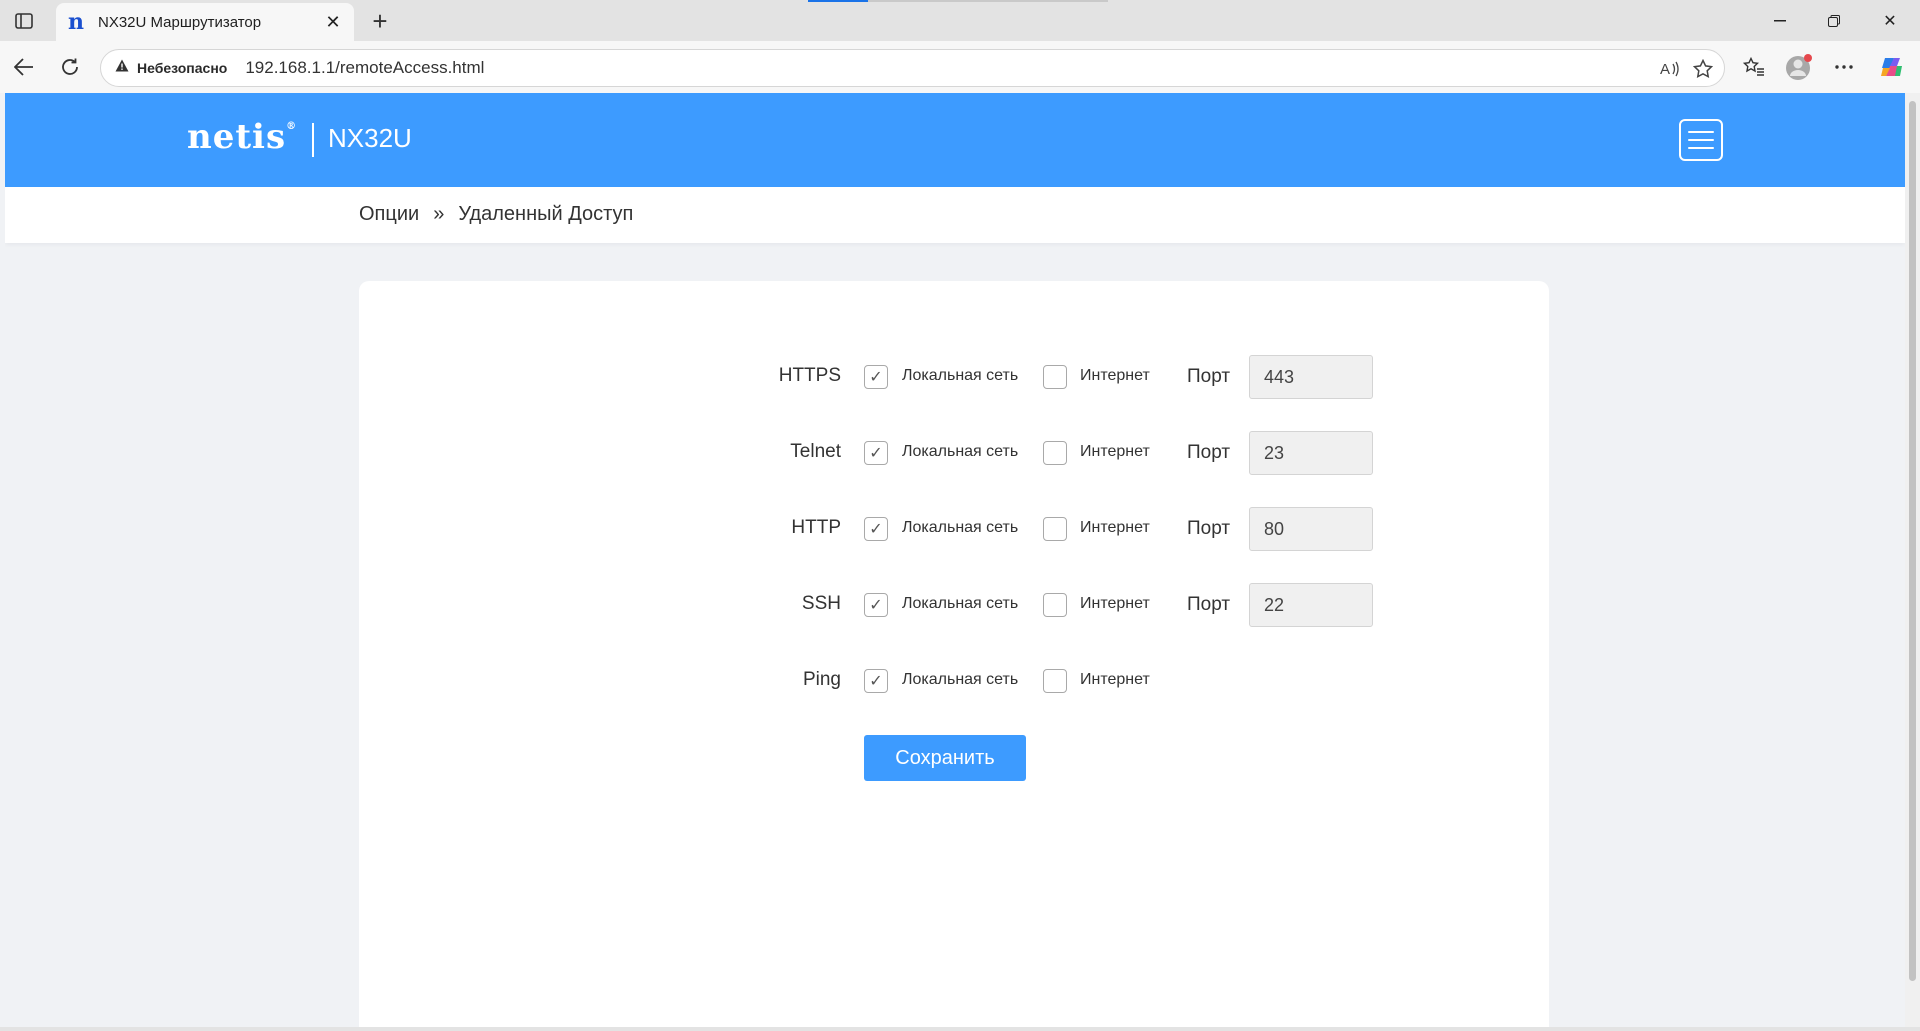  What do you see at coordinates (1780, 21) in the screenshot?
I see `minimize-icon` at bounding box center [1780, 21].